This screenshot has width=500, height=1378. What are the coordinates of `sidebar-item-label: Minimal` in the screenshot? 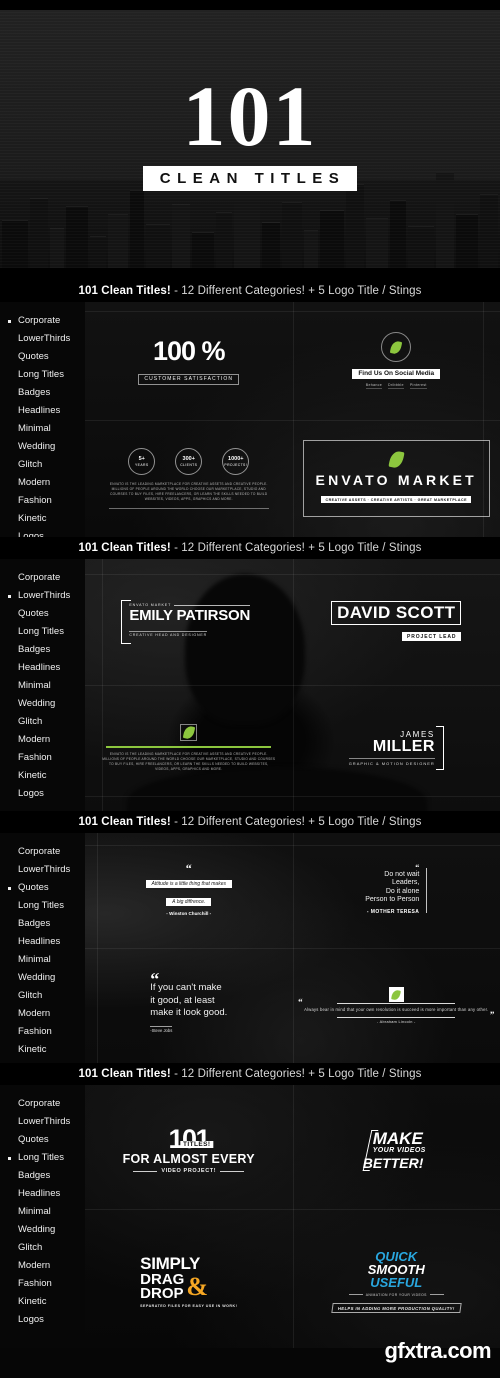 It's located at (34, 685).